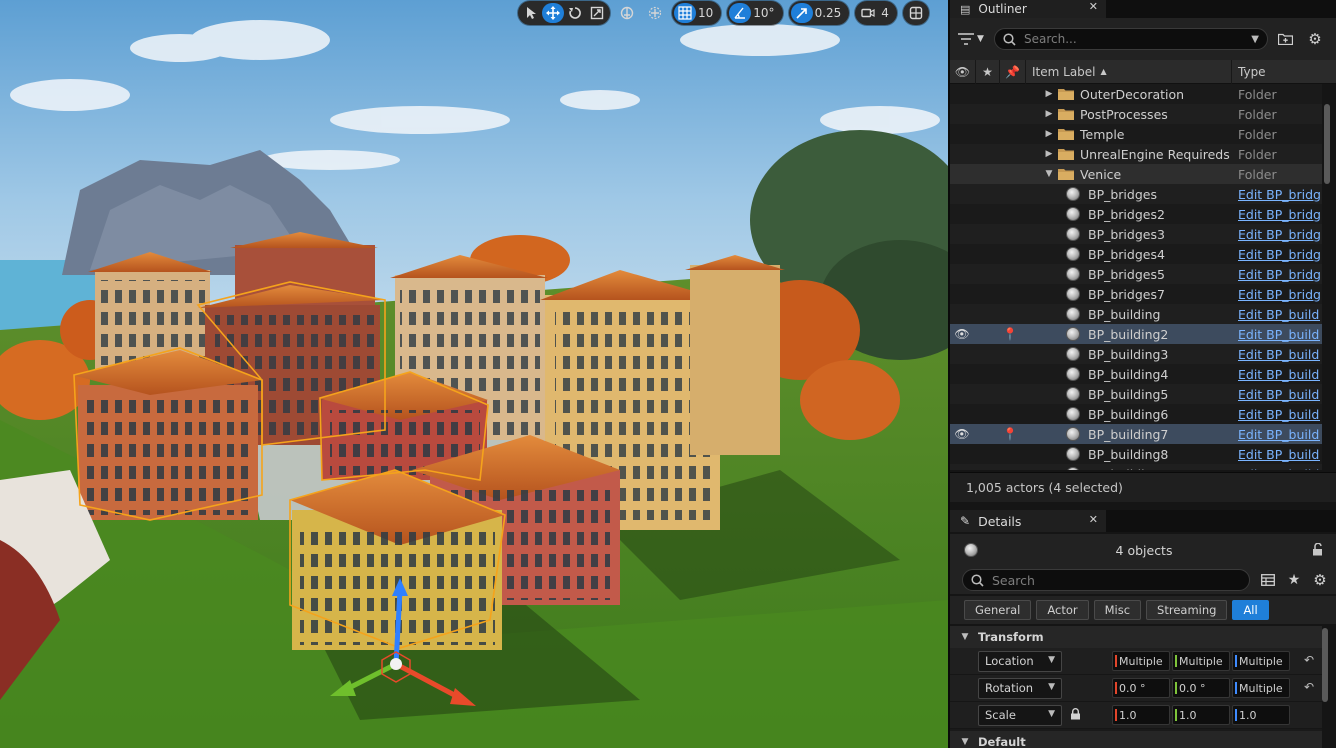  Describe the element at coordinates (1201, 688) in the screenshot. I see `rotation-y-field: 0.0 °` at that location.